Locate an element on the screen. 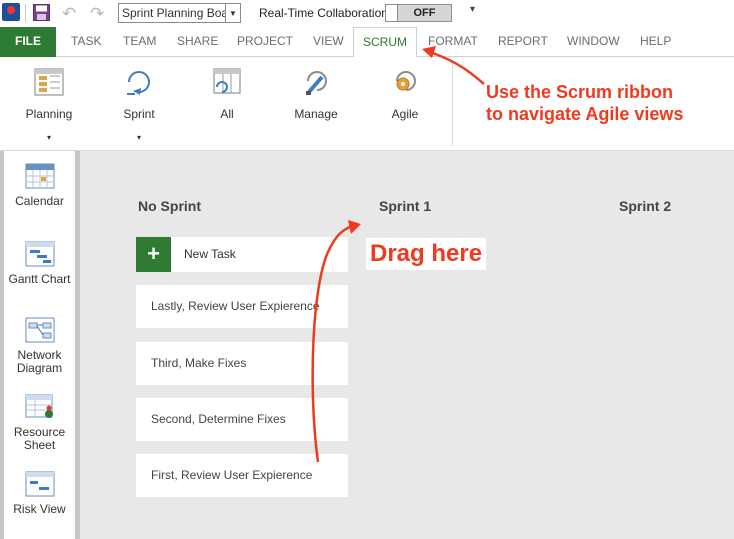 This screenshot has width=734, height=539. view-network-diagram: Network Diagram is located at coordinates (39, 346).